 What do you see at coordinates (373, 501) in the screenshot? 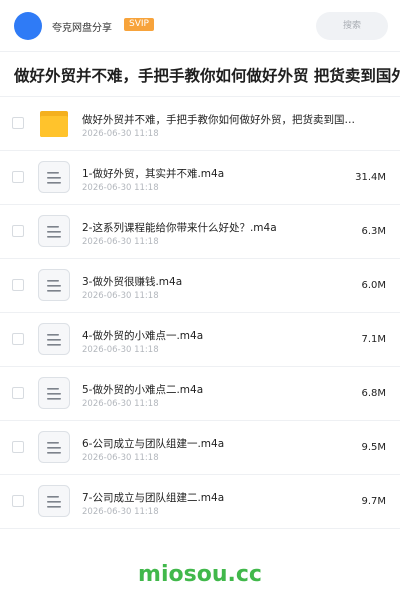
I see `item-size: 9.7M` at bounding box center [373, 501].